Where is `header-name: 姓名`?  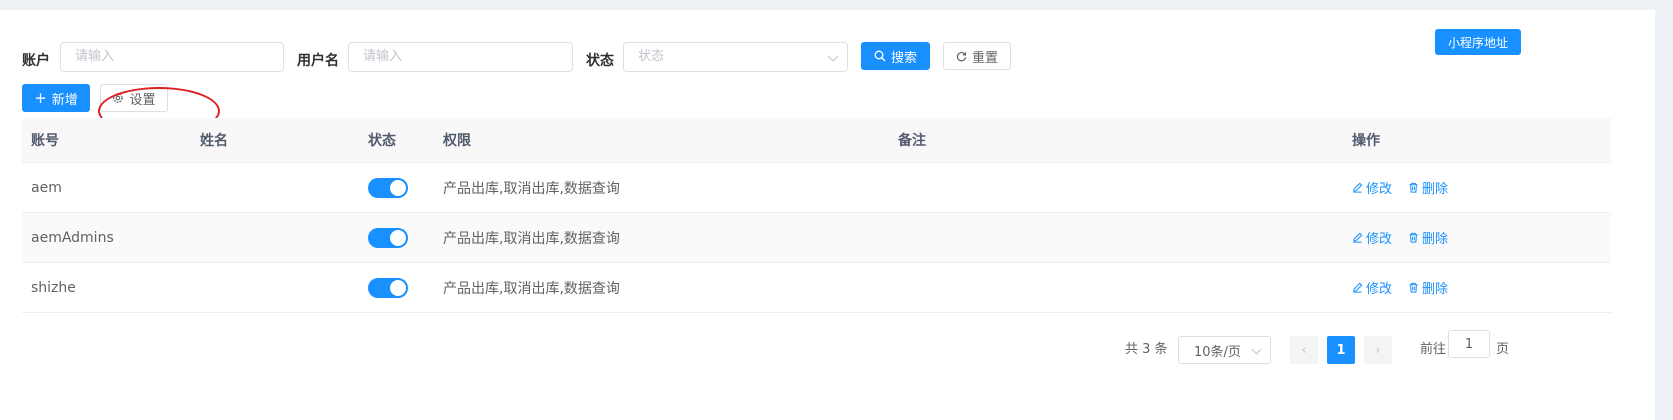
header-name: 姓名 is located at coordinates (214, 141).